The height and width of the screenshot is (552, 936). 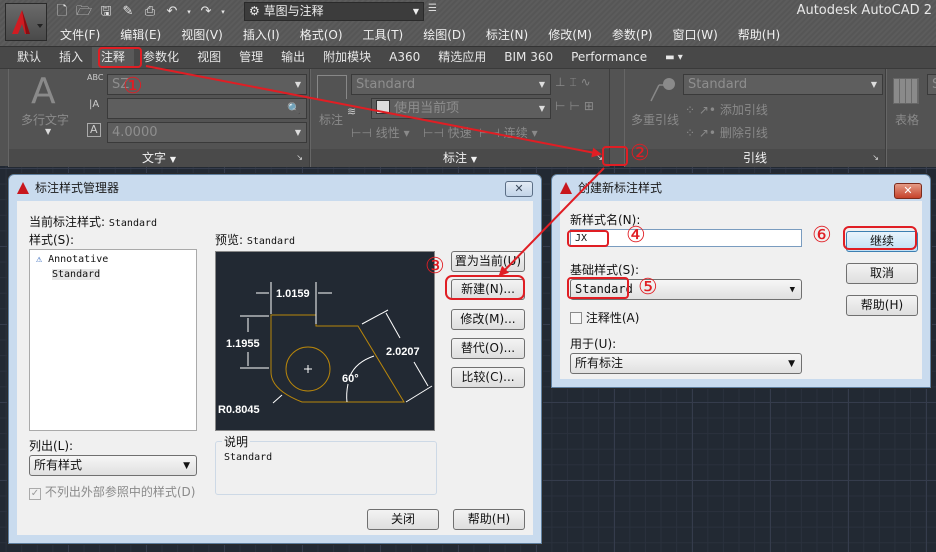 I want to click on new-icon: 🗋, so click(x=62, y=12).